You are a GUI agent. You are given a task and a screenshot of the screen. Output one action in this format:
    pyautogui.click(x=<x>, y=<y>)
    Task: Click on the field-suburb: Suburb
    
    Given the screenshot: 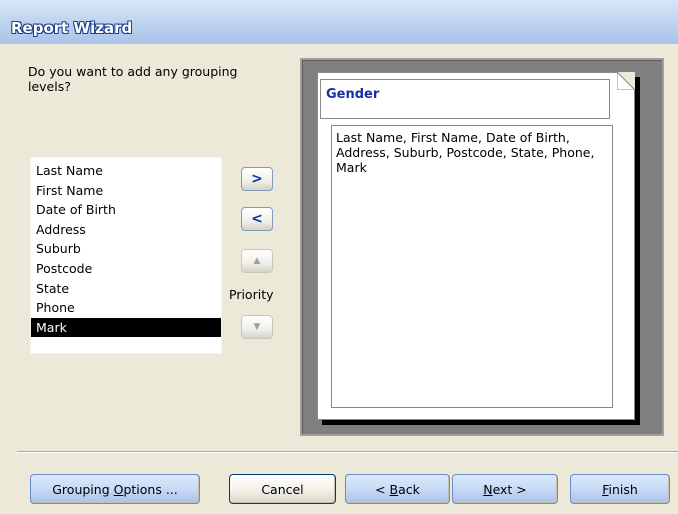 What is the action you would take?
    pyautogui.click(x=126, y=249)
    